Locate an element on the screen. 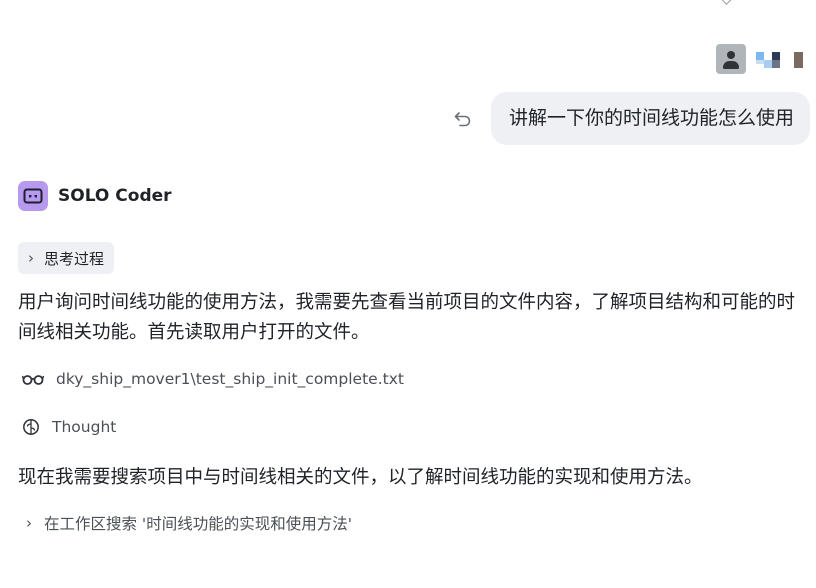  user-message-bubble: 讲解一下你的时间线功能怎么使用 is located at coordinates (650, 118).